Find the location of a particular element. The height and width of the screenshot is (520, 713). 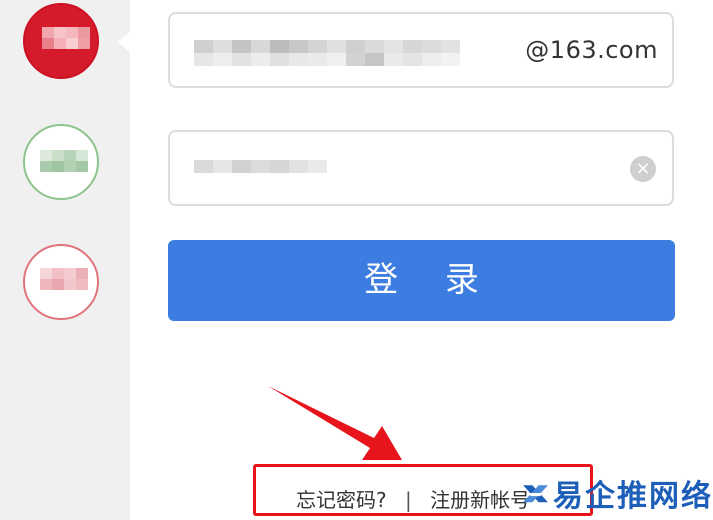

email-domain-suffix: @163.com is located at coordinates (591, 50).